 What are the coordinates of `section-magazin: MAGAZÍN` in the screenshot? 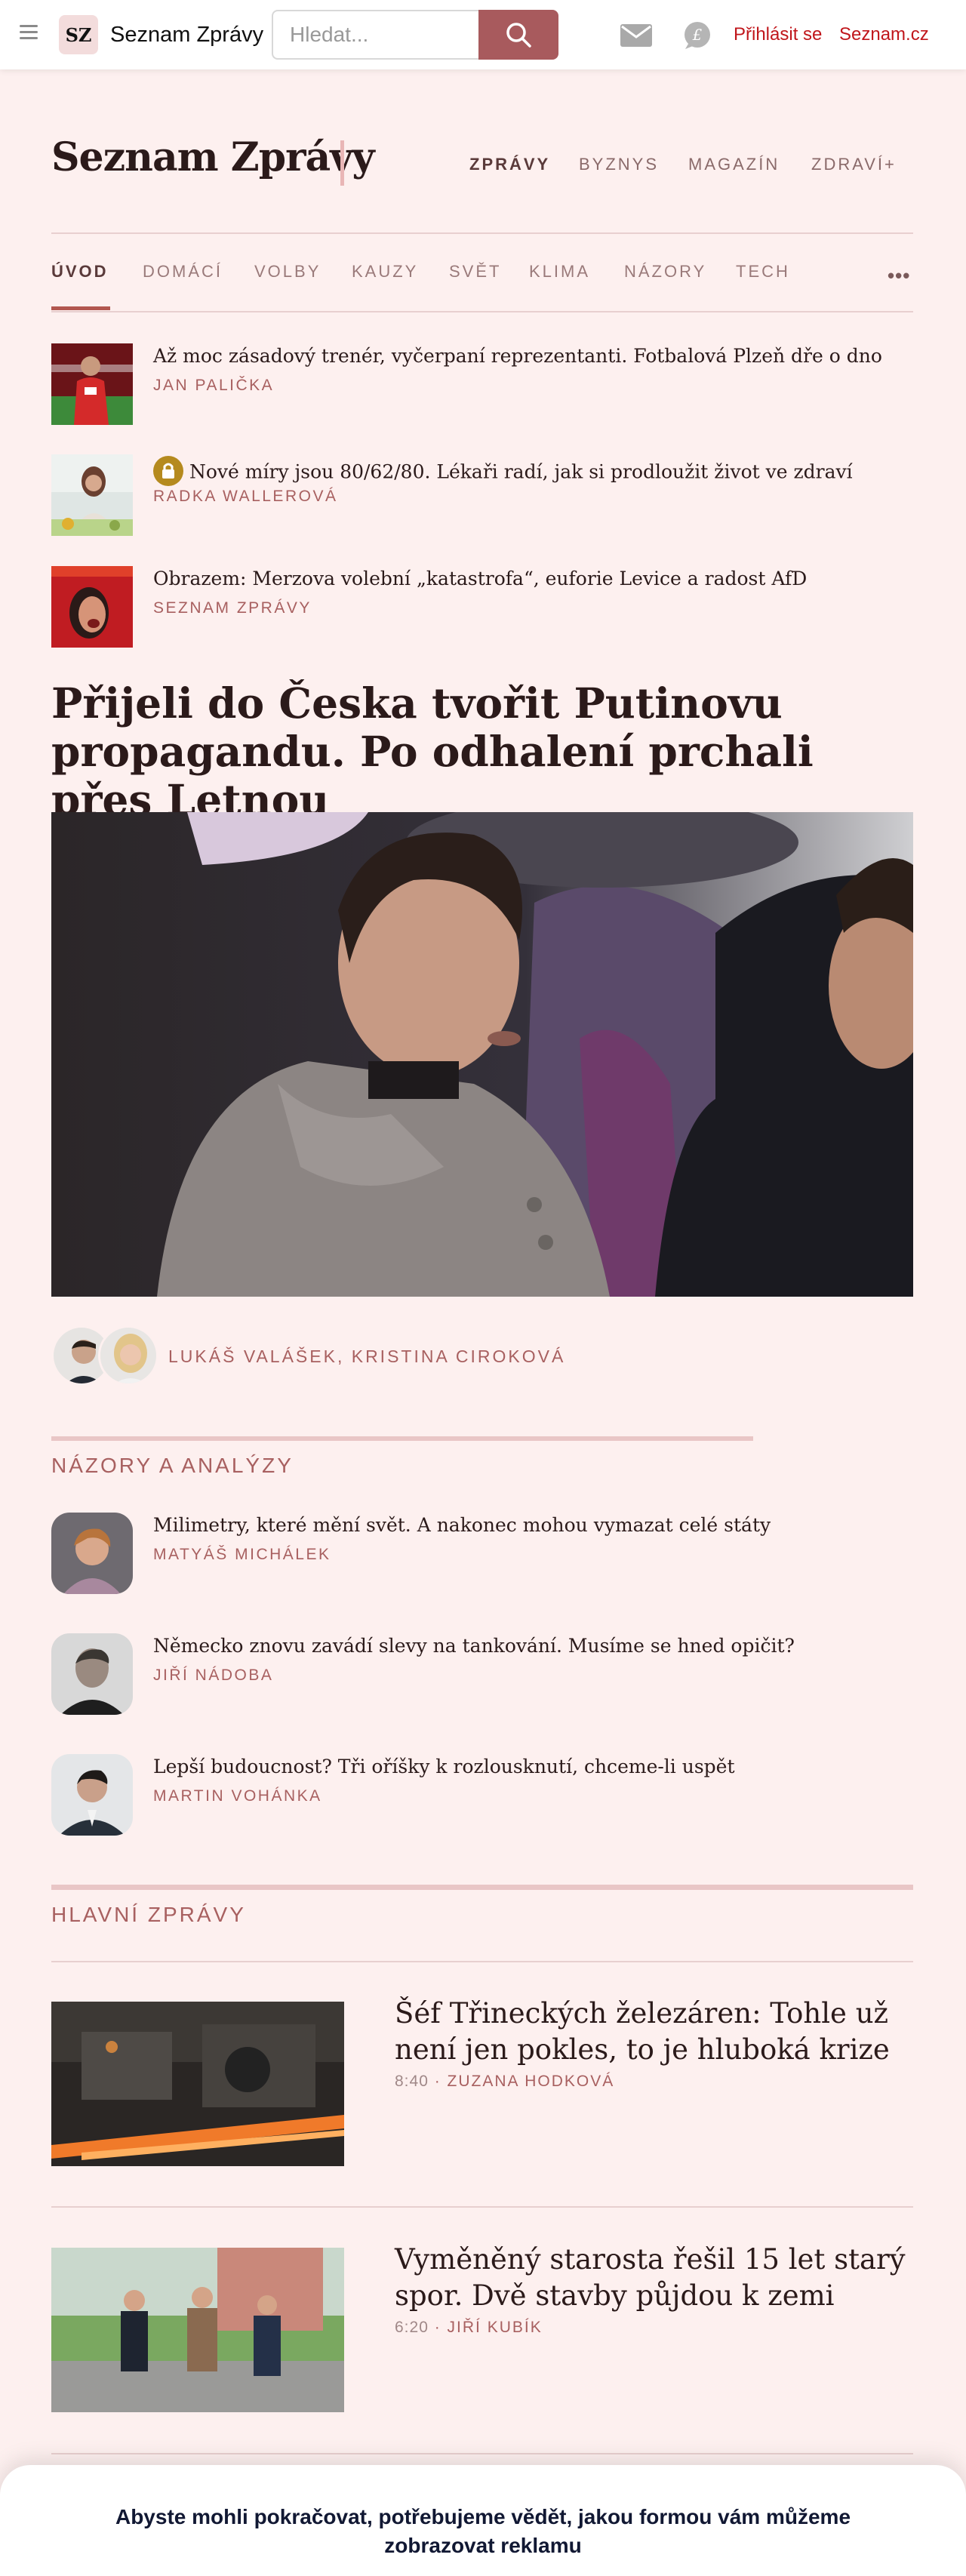 It's located at (734, 164).